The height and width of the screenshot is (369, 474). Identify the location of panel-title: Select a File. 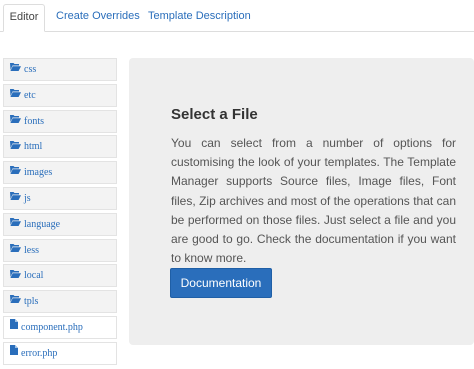
(214, 114).